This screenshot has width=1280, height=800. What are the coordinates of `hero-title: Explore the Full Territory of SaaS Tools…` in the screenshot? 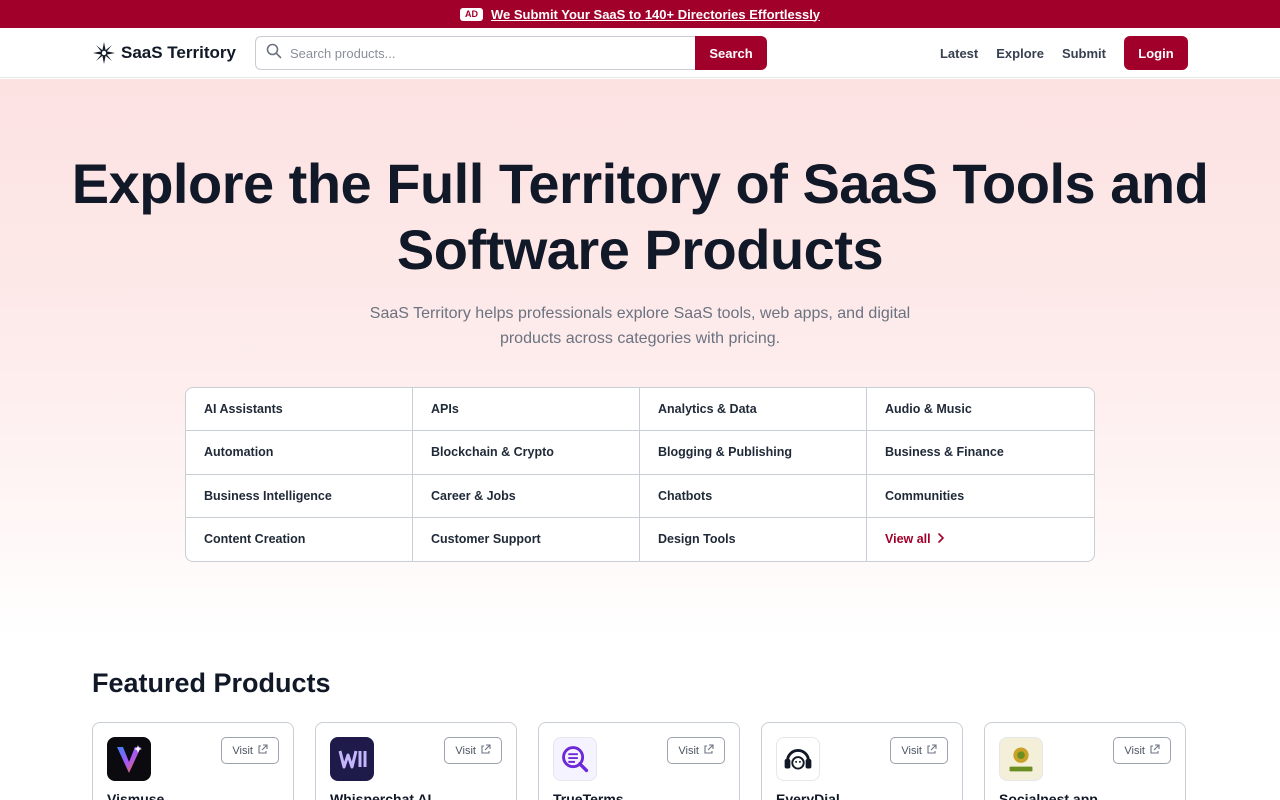 It's located at (640, 216).